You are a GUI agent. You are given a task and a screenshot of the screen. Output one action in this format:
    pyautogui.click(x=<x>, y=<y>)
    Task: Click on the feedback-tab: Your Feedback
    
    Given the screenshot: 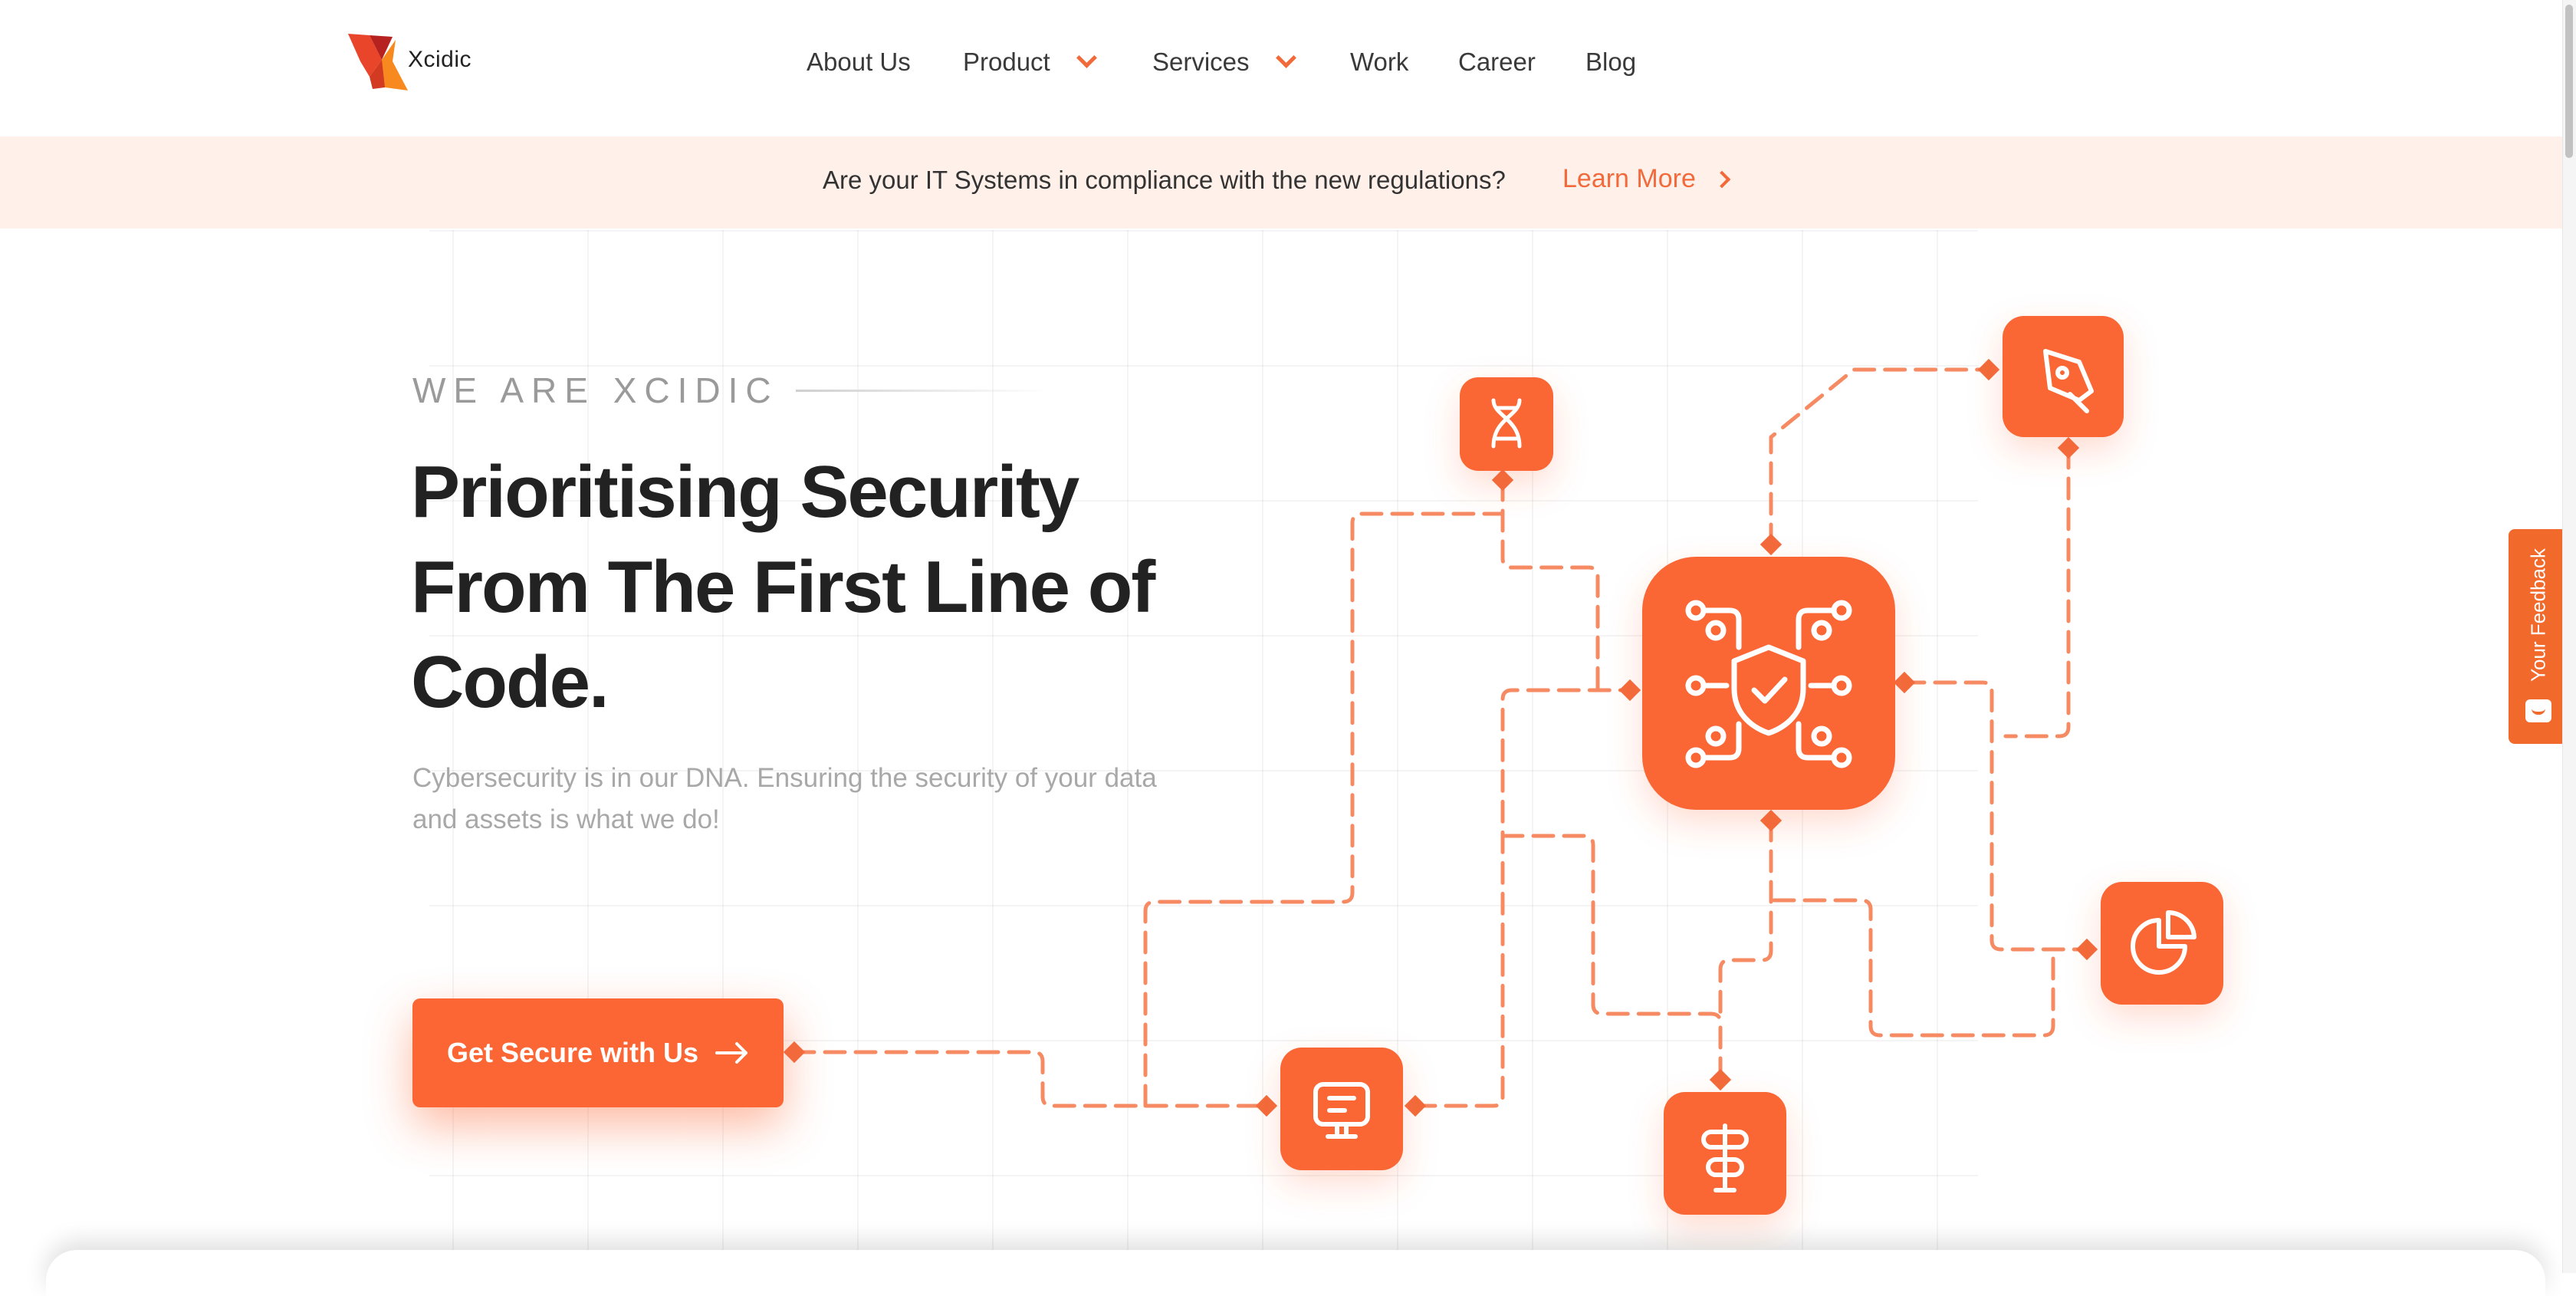 What is the action you would take?
    pyautogui.click(x=2538, y=636)
    